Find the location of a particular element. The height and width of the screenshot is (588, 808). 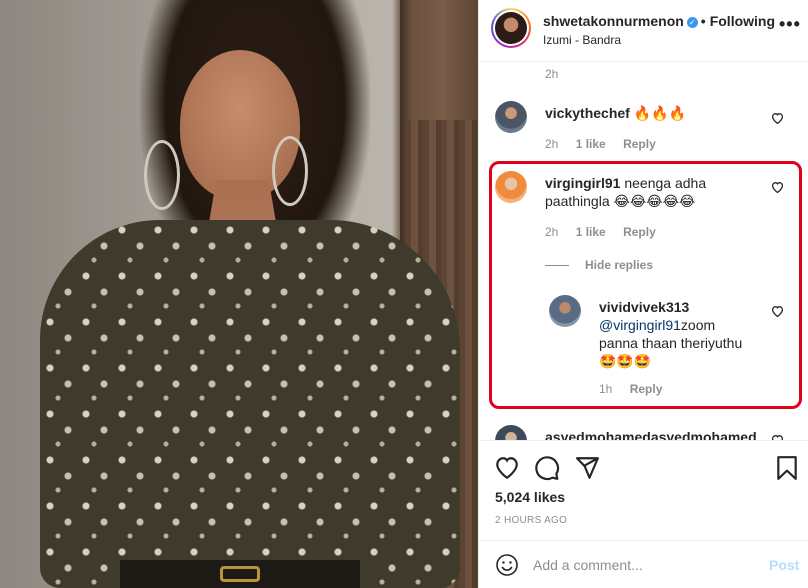

comment-time: 1h is located at coordinates (606, 389).